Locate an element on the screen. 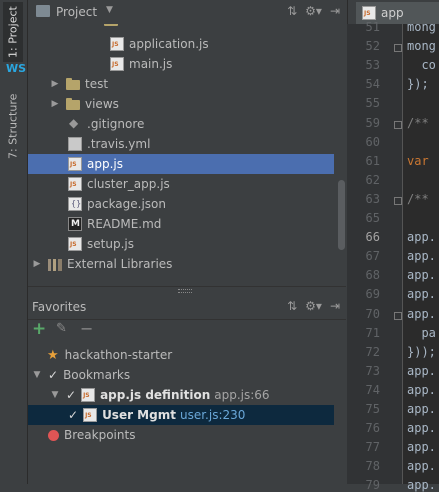  tree-item-label: views is located at coordinates (102, 104).